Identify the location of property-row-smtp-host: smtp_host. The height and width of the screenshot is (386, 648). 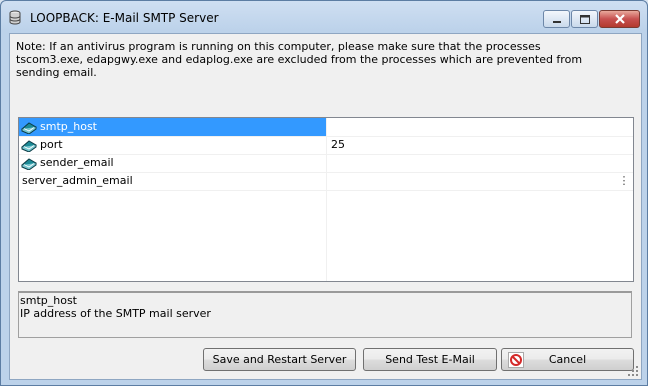
(326, 127).